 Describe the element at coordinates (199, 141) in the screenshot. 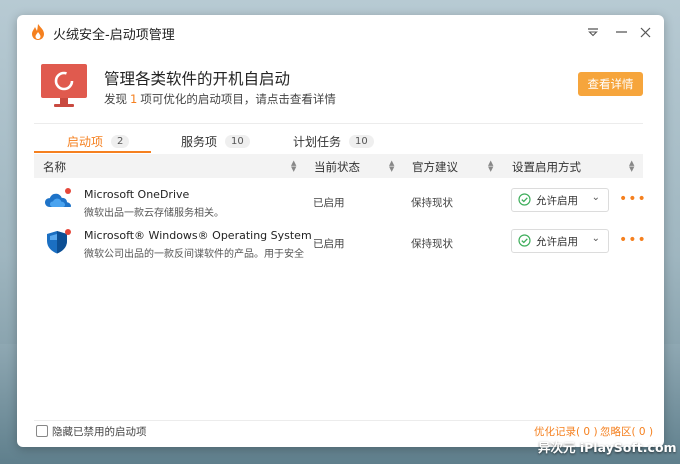

I see `tab-label: 服务项` at that location.